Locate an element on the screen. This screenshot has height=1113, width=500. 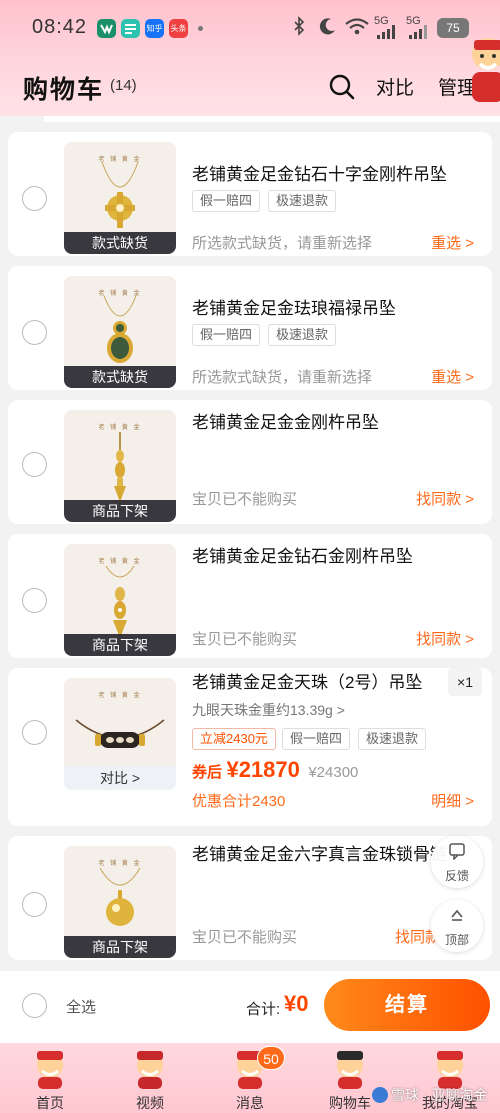
feedback-button: 反馈 is located at coordinates (457, 862).